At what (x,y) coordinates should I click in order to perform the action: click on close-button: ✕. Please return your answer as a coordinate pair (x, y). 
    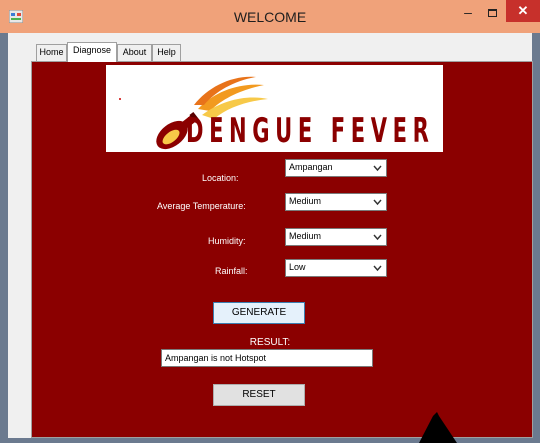
    Looking at the image, I should click on (523, 11).